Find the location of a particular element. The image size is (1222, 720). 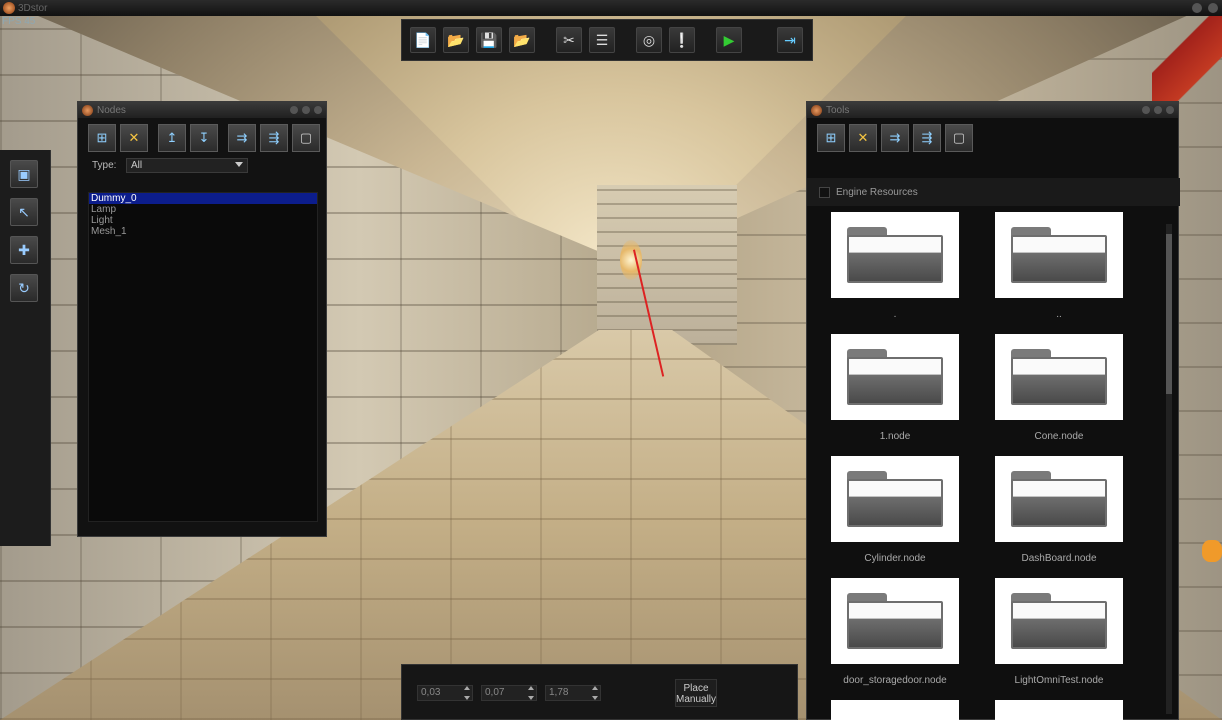

file-name: .. is located at coordinates (1059, 314).